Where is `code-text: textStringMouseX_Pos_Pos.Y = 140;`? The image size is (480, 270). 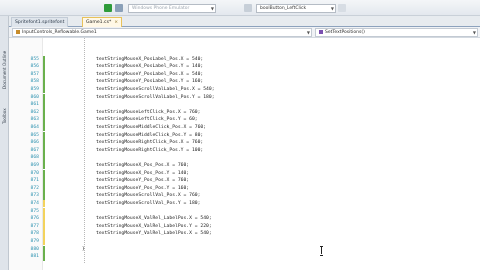 code-text: textStringMouseX_Pos_Pos.Y = 140; is located at coordinates (143, 173).